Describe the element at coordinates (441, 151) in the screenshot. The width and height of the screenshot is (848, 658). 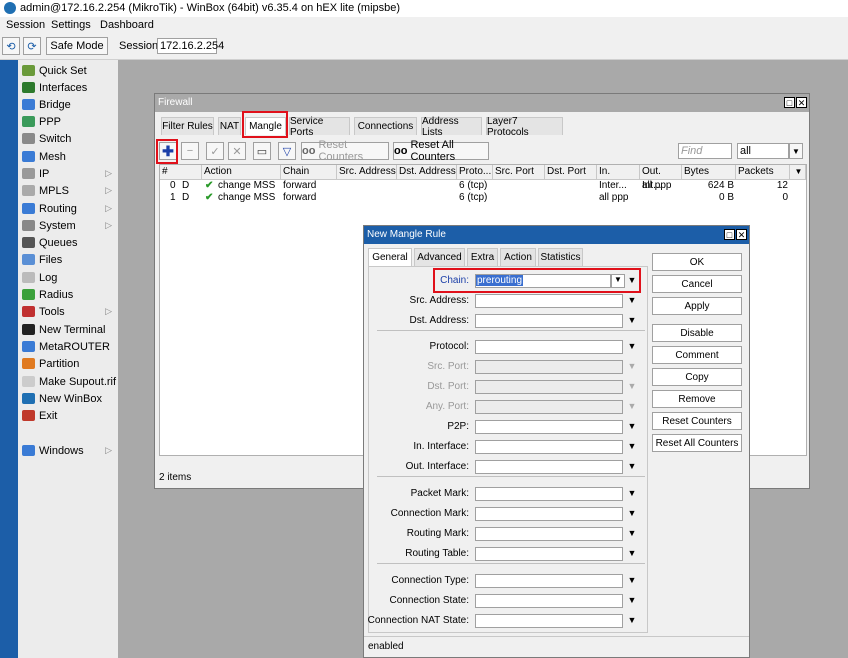
I see `reset-all-counters-button: oo Reset All Counters` at that location.